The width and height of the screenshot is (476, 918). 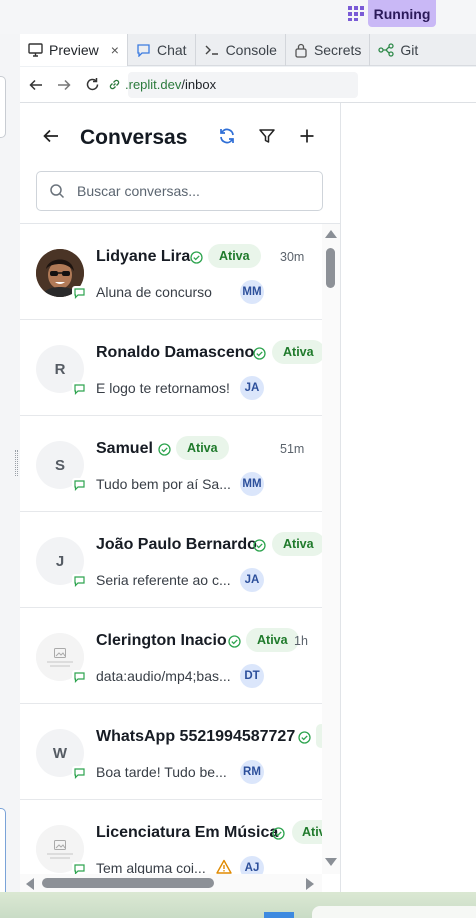 I want to click on refresh-icon, so click(x=227, y=136).